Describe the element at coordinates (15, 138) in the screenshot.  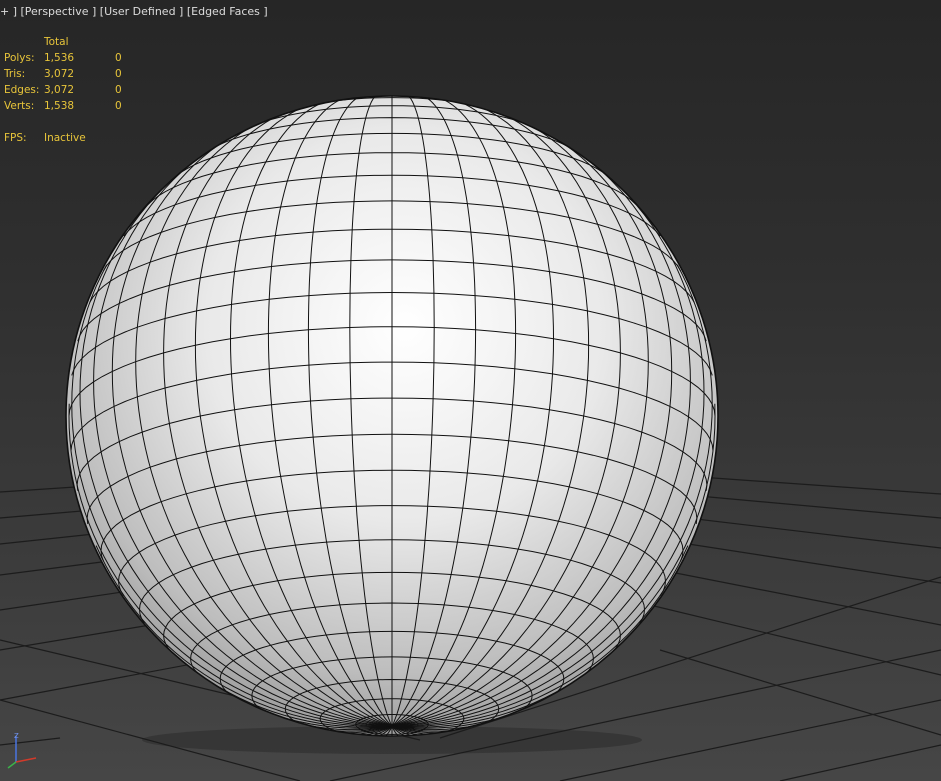
I see `fps-label: FPS:` at that location.